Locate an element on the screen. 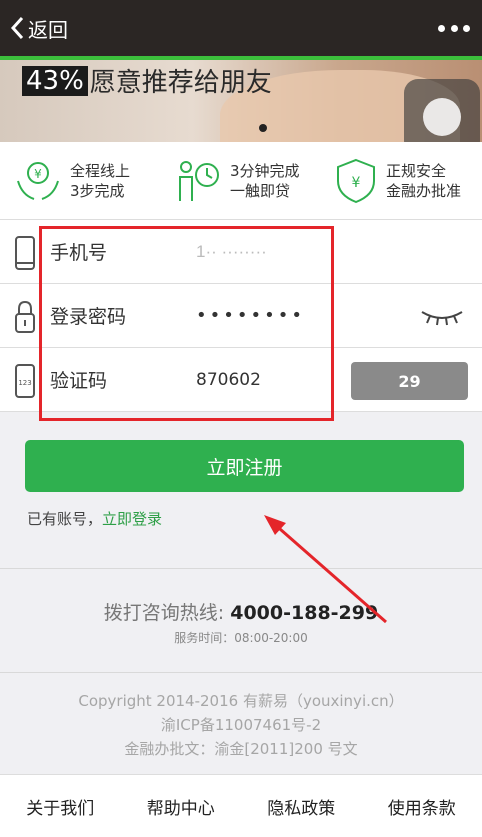 This screenshot has width=482, height=837. feature-online: ¥ 全程线上 3步完成 is located at coordinates (80, 180).